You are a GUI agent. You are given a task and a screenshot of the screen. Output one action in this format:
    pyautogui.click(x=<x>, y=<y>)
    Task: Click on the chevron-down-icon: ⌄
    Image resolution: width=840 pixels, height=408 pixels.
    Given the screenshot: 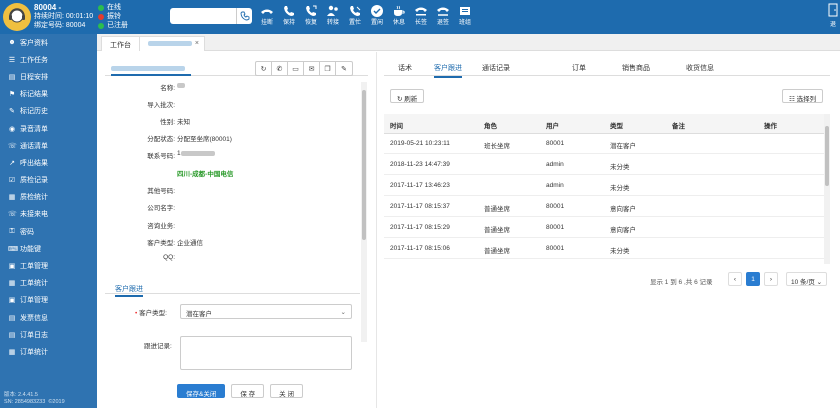 What is the action you would take?
    pyautogui.click(x=819, y=282)
    